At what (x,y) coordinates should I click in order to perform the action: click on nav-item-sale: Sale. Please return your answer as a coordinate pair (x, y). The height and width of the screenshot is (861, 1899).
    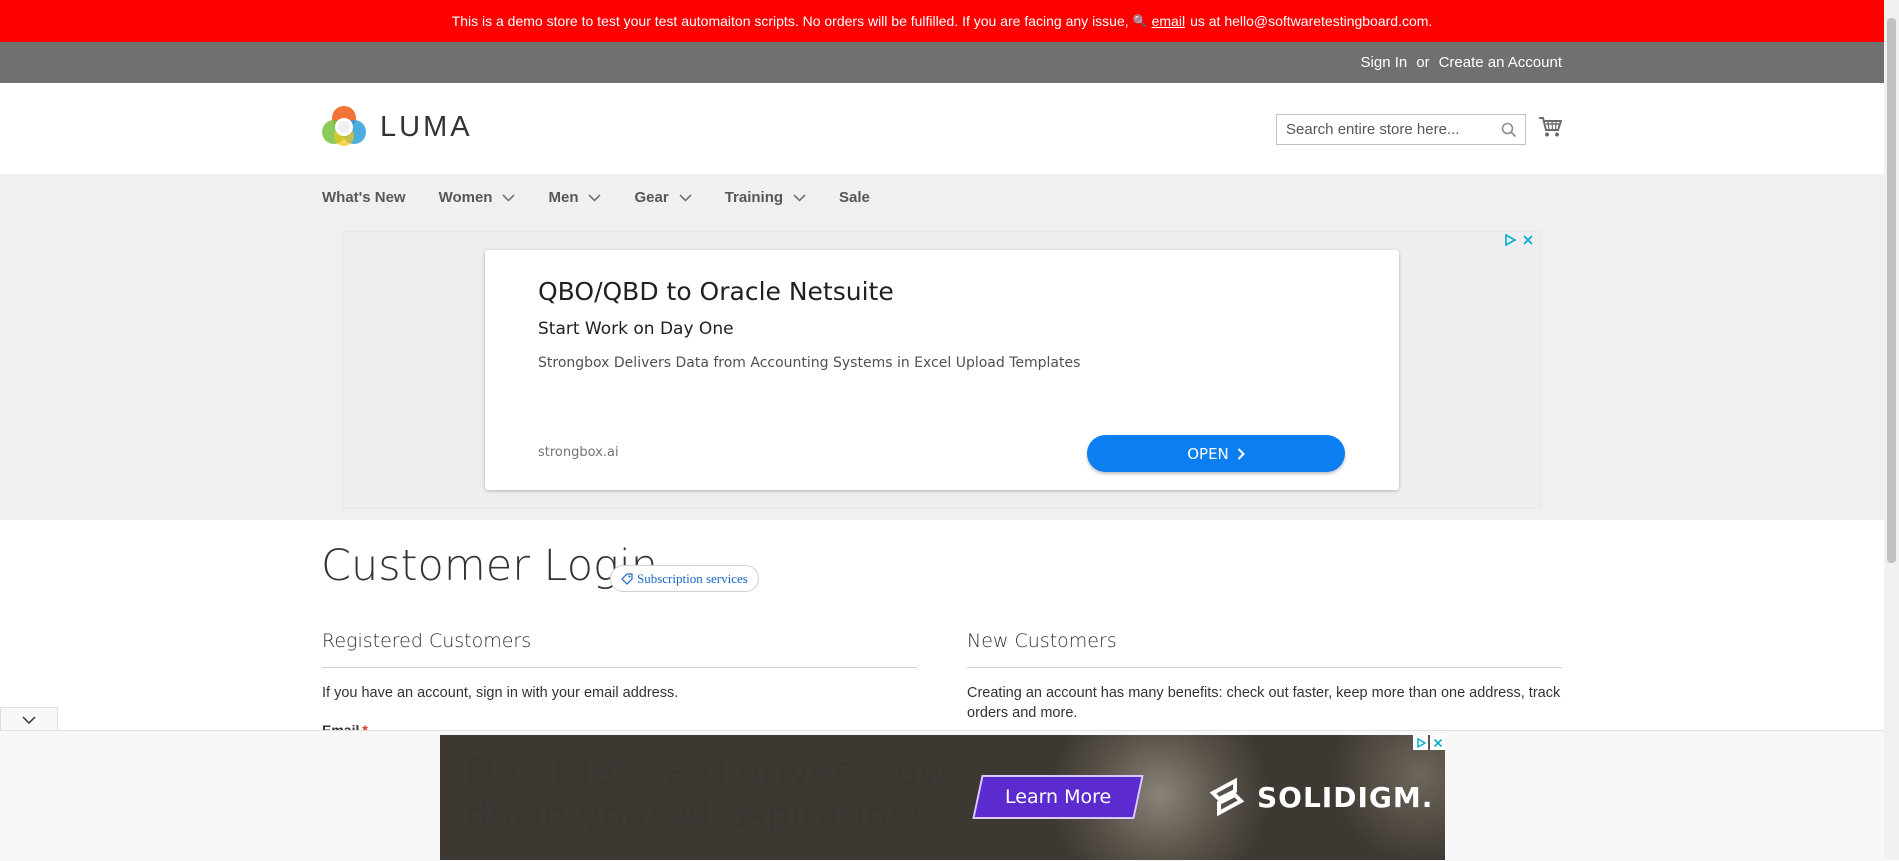
    Looking at the image, I should click on (854, 197).